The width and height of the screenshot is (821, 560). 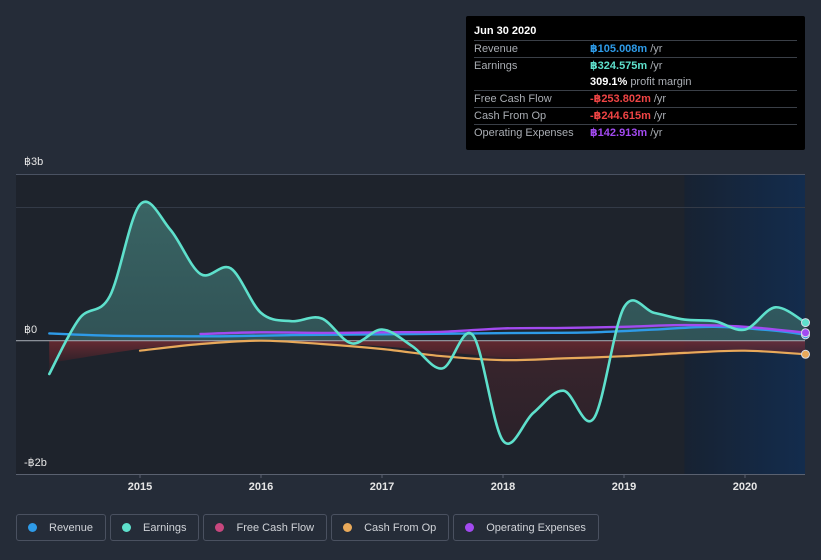 I want to click on legend-item-free-cash-flow: Free Cash Flow, so click(x=265, y=527).